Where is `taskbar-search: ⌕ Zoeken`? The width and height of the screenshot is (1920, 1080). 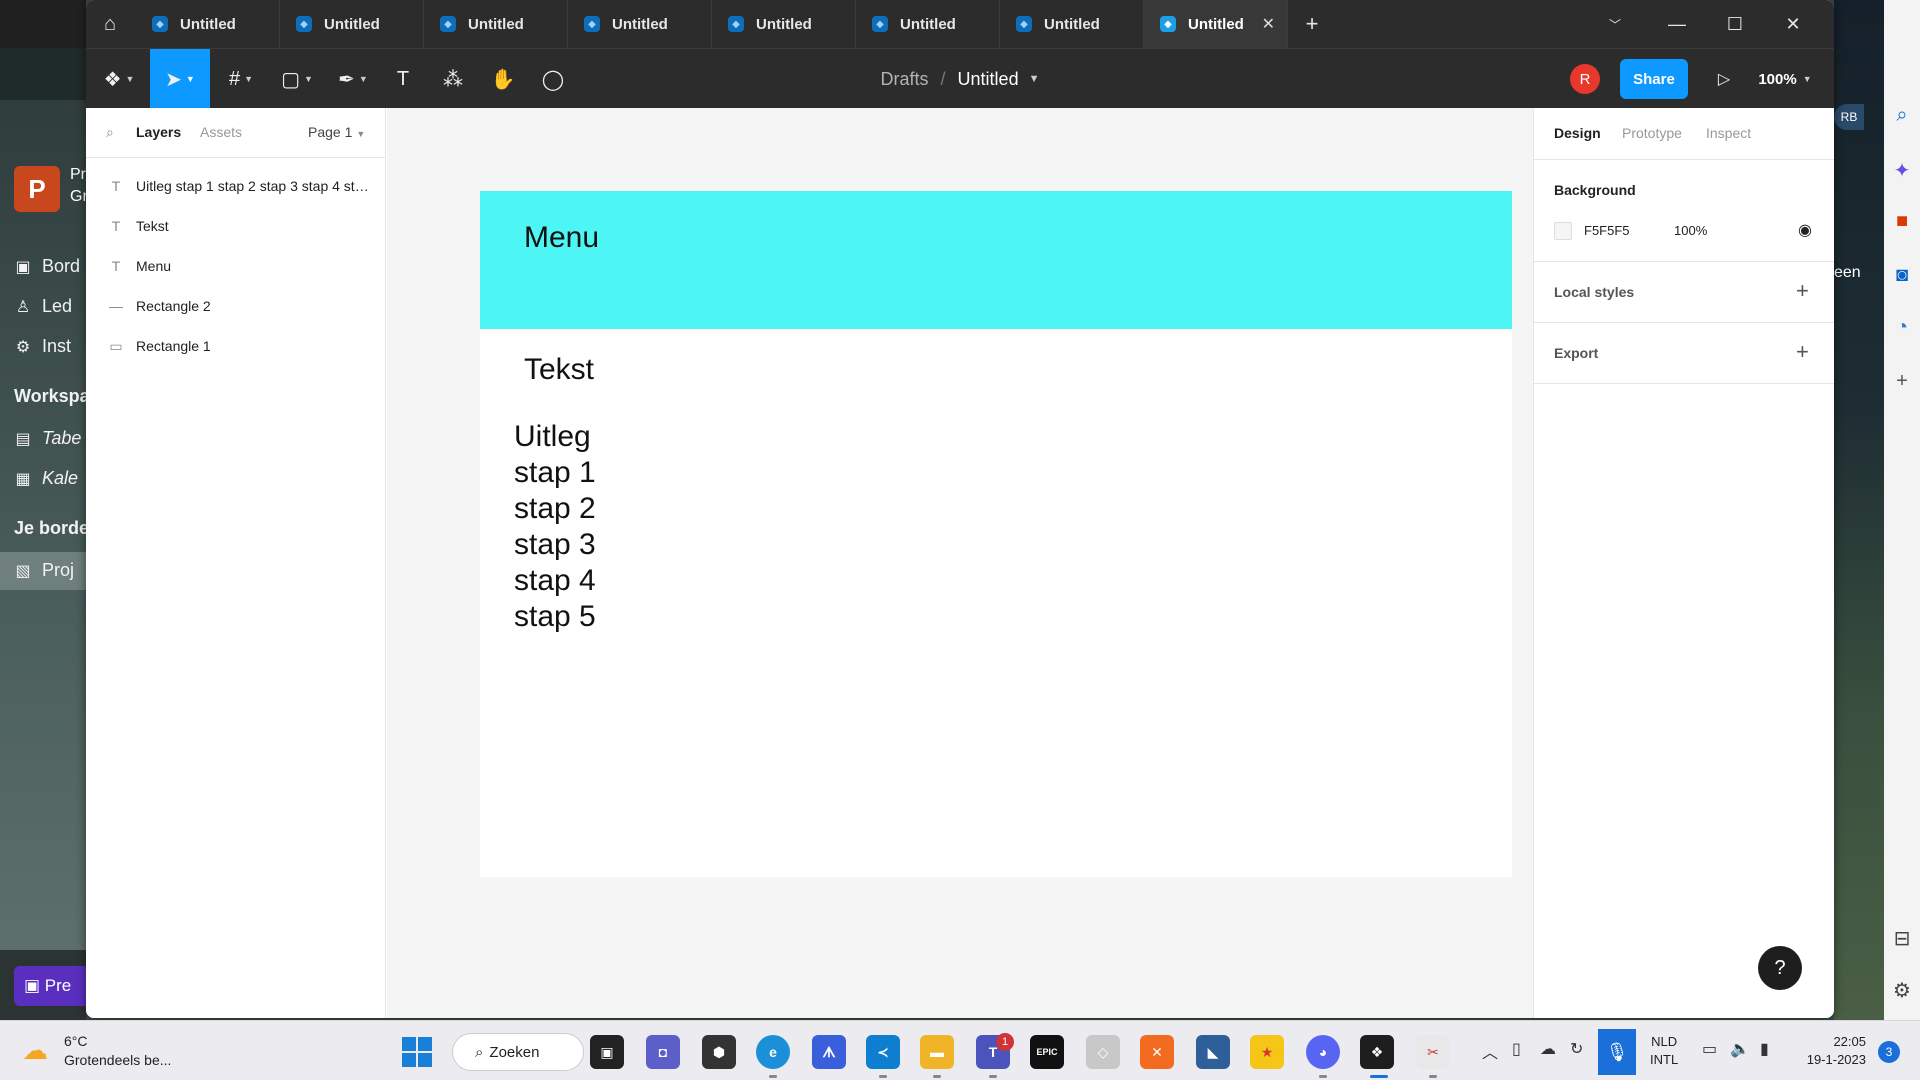 taskbar-search: ⌕ Zoeken is located at coordinates (518, 1052).